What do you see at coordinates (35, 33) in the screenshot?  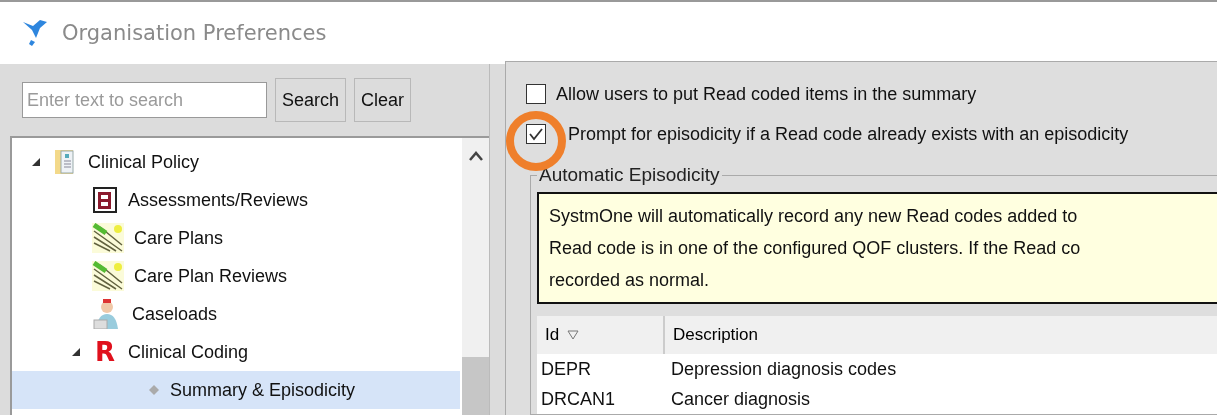 I see `app-logo-icon` at bounding box center [35, 33].